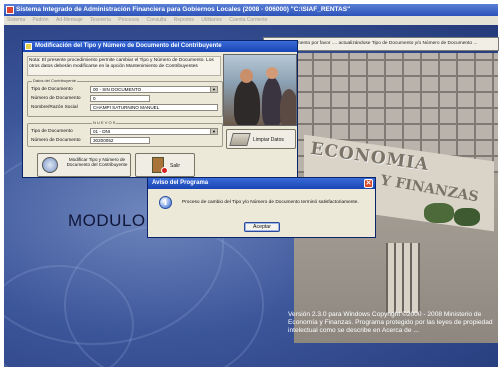 The image size is (503, 376). Describe the element at coordinates (180, 183) in the screenshot. I see `message-box-title: Aviso del Programa` at that location.